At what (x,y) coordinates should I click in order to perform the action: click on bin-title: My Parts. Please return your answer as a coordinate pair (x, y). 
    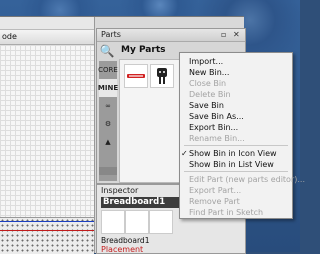
    Looking at the image, I should click on (143, 50).